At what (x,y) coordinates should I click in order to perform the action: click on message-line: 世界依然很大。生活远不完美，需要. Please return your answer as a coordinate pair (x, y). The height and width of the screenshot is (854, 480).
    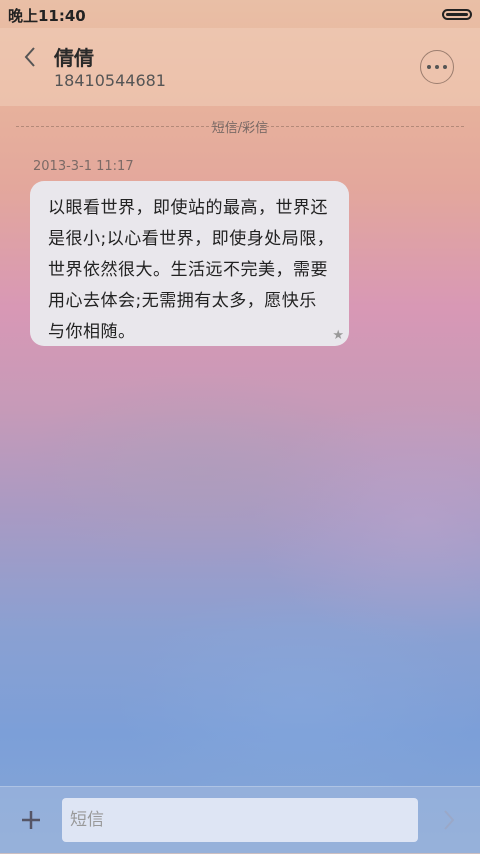
    Looking at the image, I should click on (188, 270).